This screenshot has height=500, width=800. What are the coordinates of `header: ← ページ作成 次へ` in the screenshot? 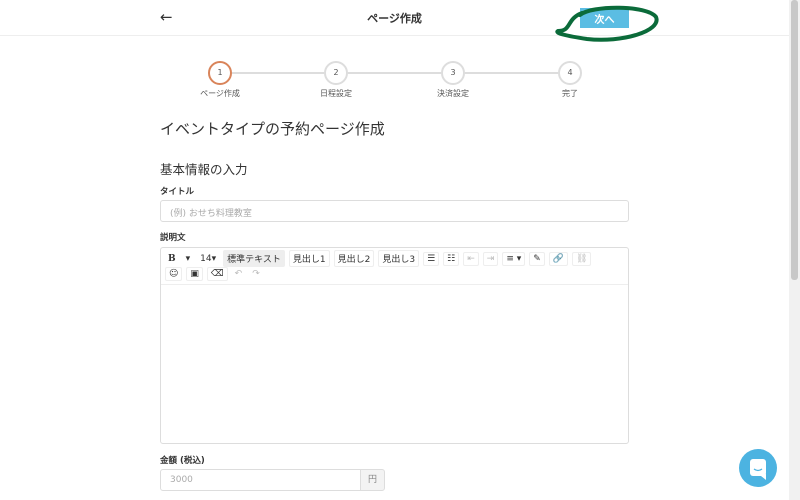 It's located at (394, 18).